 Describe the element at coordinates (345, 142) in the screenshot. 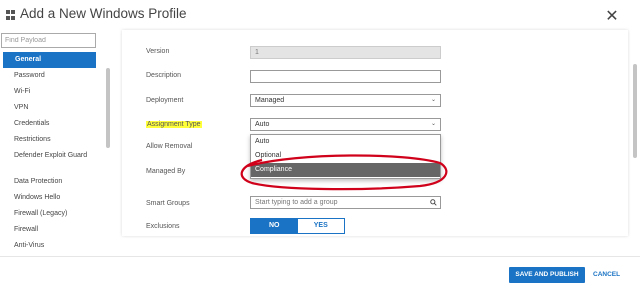

I see `option-auto: Auto` at that location.